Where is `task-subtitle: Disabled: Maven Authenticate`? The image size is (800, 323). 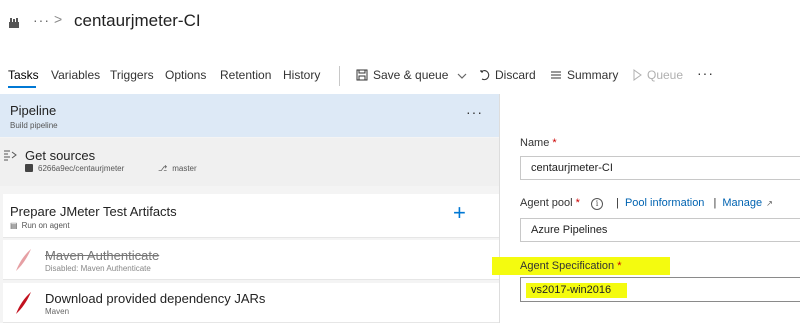
task-subtitle: Disabled: Maven Authenticate is located at coordinates (98, 268).